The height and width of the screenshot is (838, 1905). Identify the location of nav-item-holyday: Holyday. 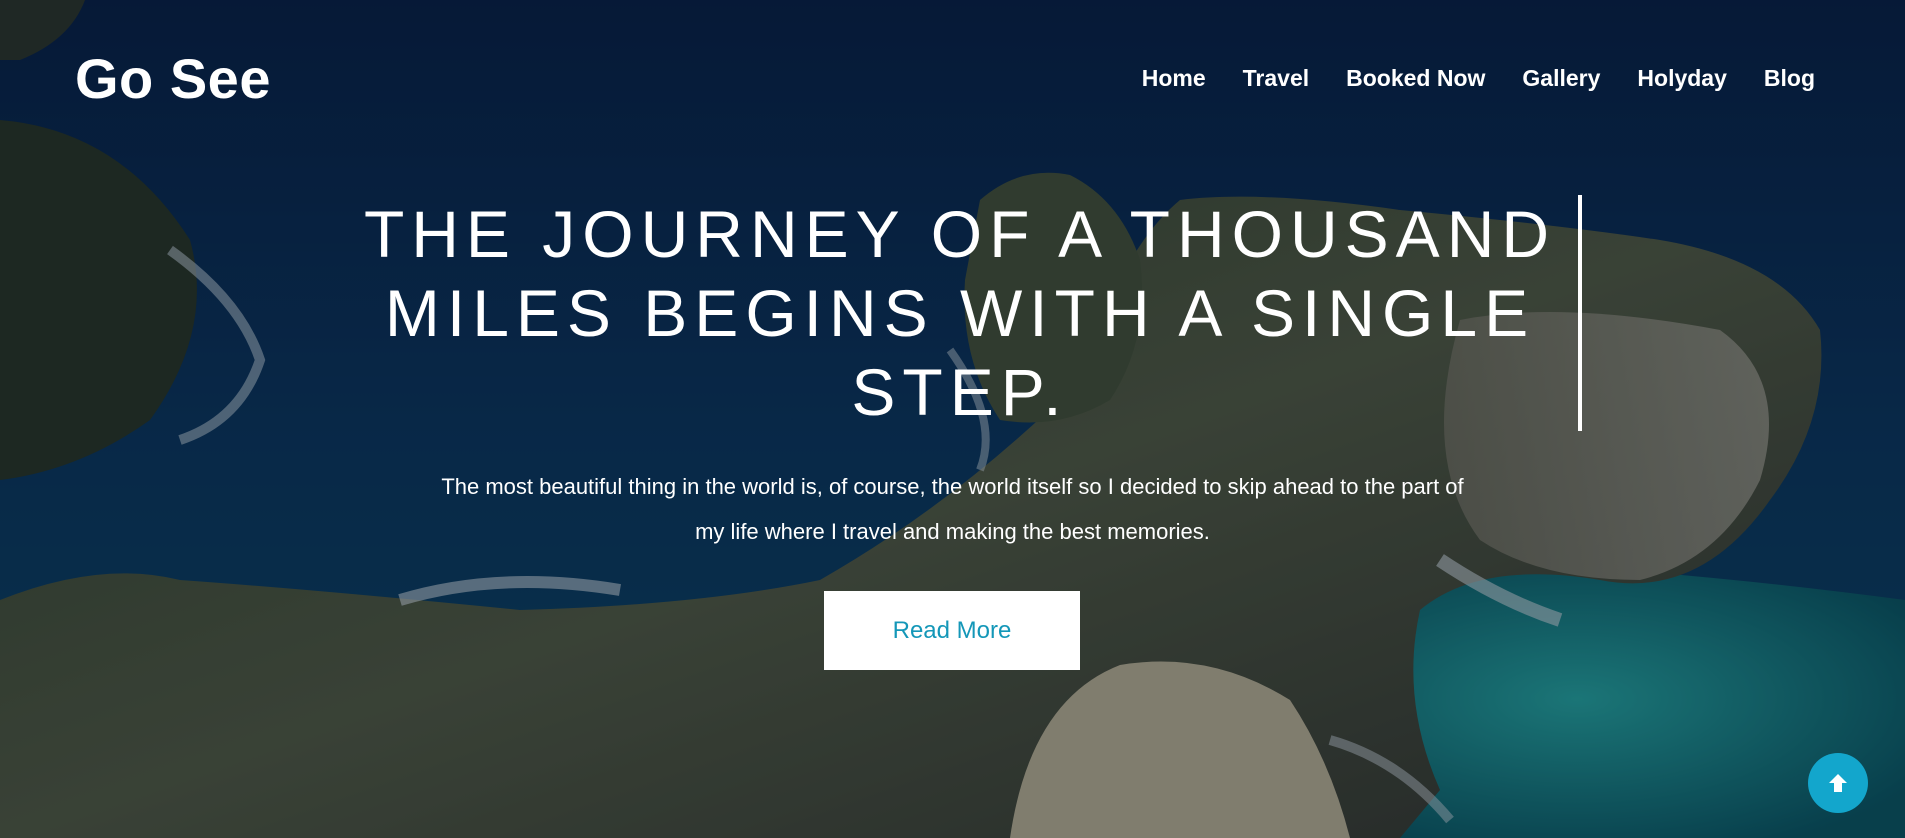
(1681, 78).